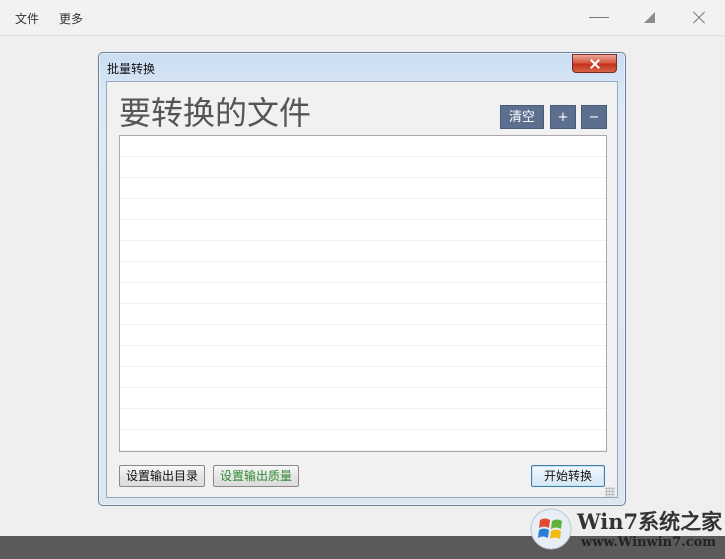 This screenshot has width=725, height=559. Describe the element at coordinates (27, 18) in the screenshot. I see `menu-file: 文件` at that location.